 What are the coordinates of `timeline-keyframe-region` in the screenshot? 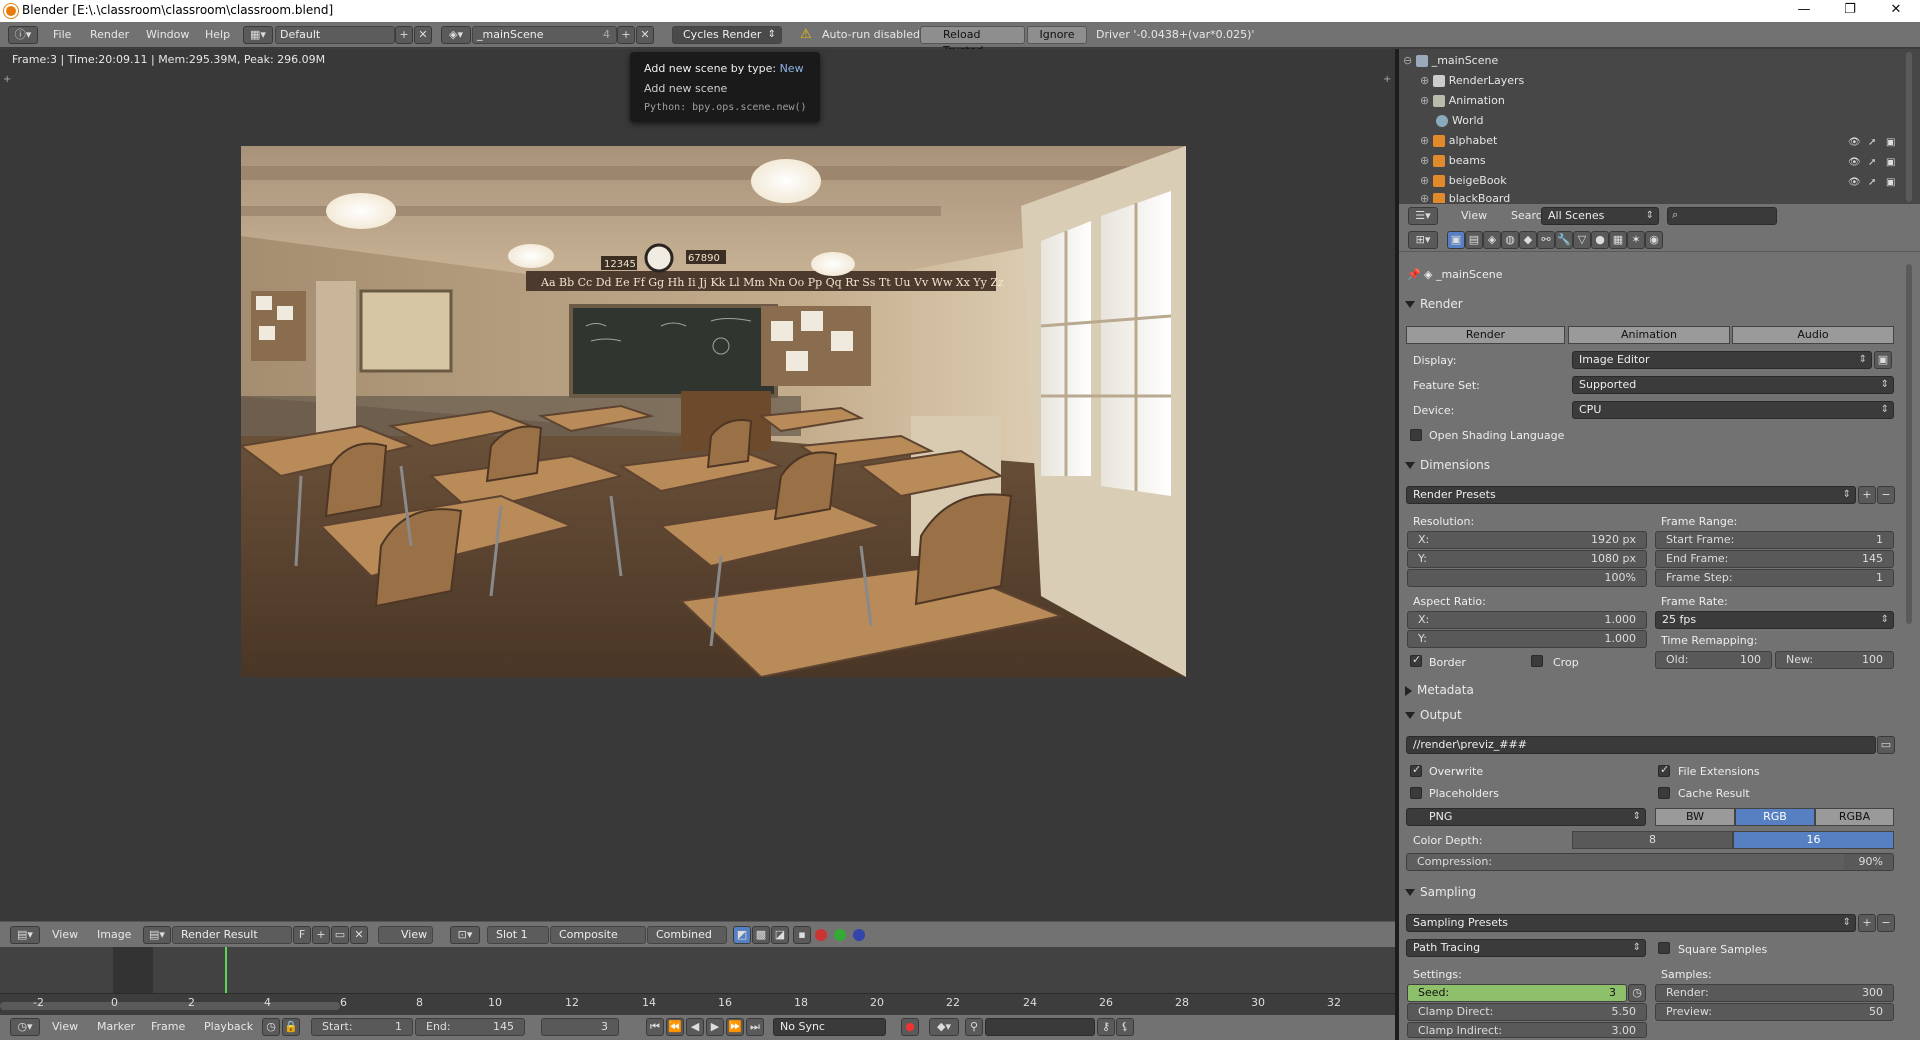 It's located at (697, 970).